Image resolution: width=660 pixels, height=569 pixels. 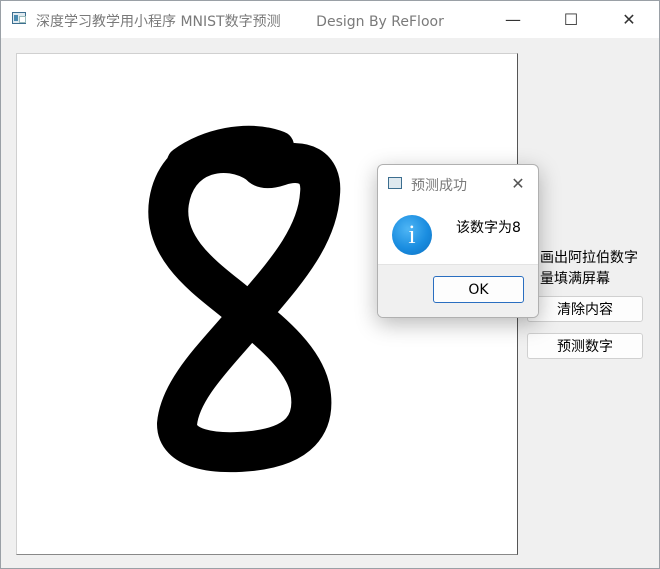 I want to click on close-button: ✕, so click(x=629, y=19).